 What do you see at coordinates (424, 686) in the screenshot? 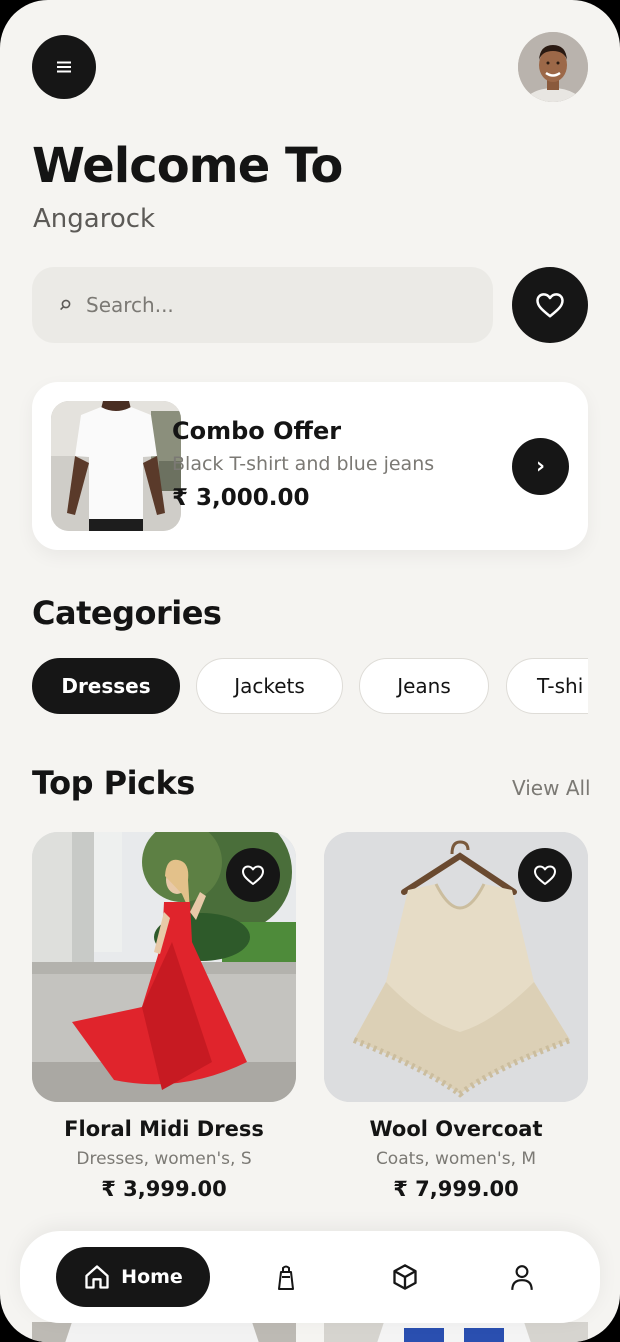
I see `category-chip-jeans: Jeans` at bounding box center [424, 686].